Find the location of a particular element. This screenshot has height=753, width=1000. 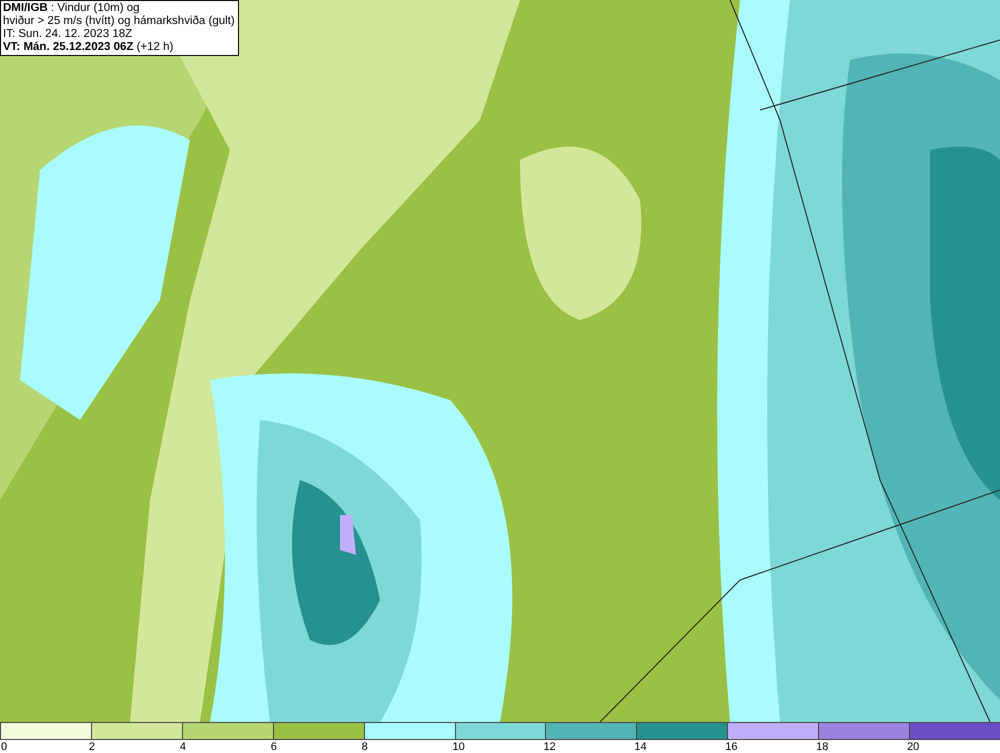

legend-label: 4 is located at coordinates (183, 747).